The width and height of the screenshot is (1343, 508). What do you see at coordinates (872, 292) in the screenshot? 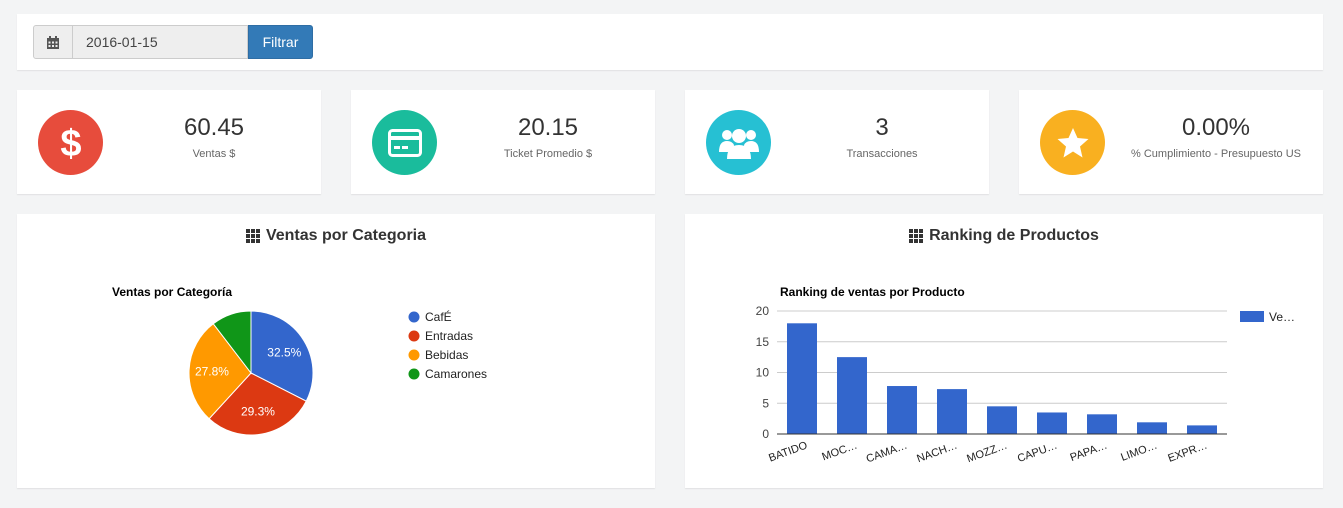
I see `bar-chart-title: Ranking de ventas por Producto` at bounding box center [872, 292].